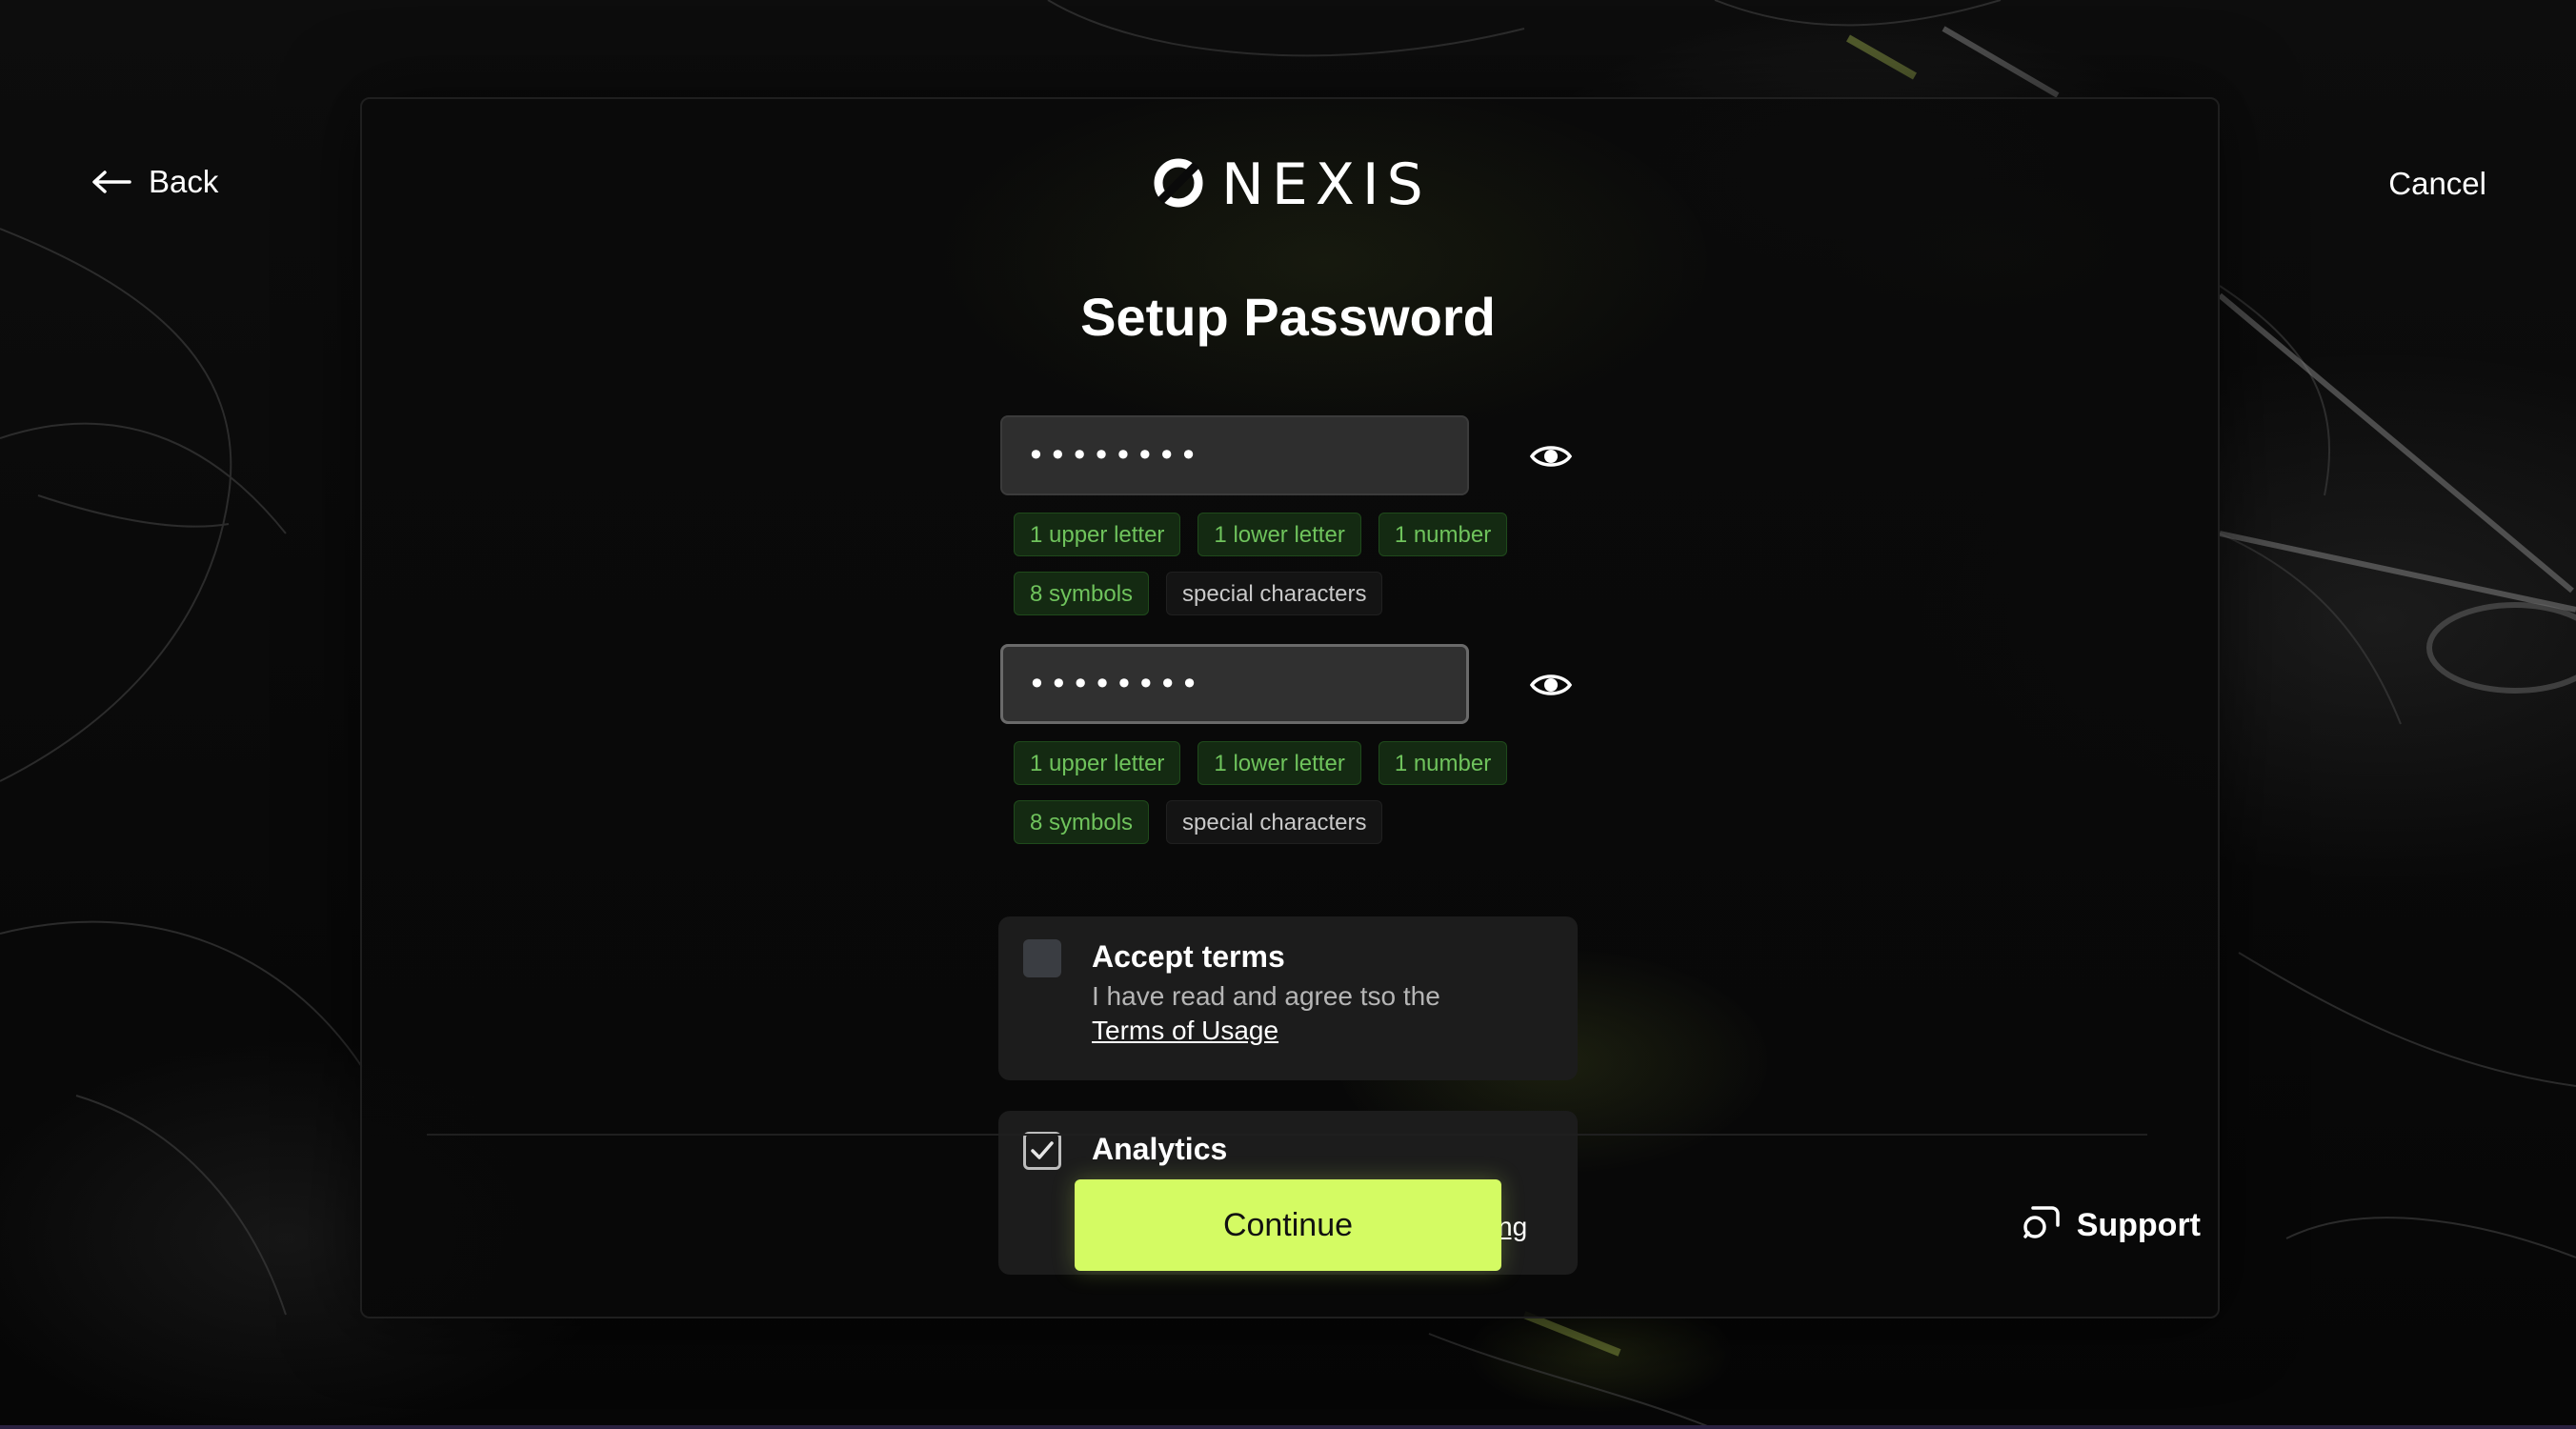 This screenshot has height=1429, width=2576. I want to click on password-input, so click(1234, 455).